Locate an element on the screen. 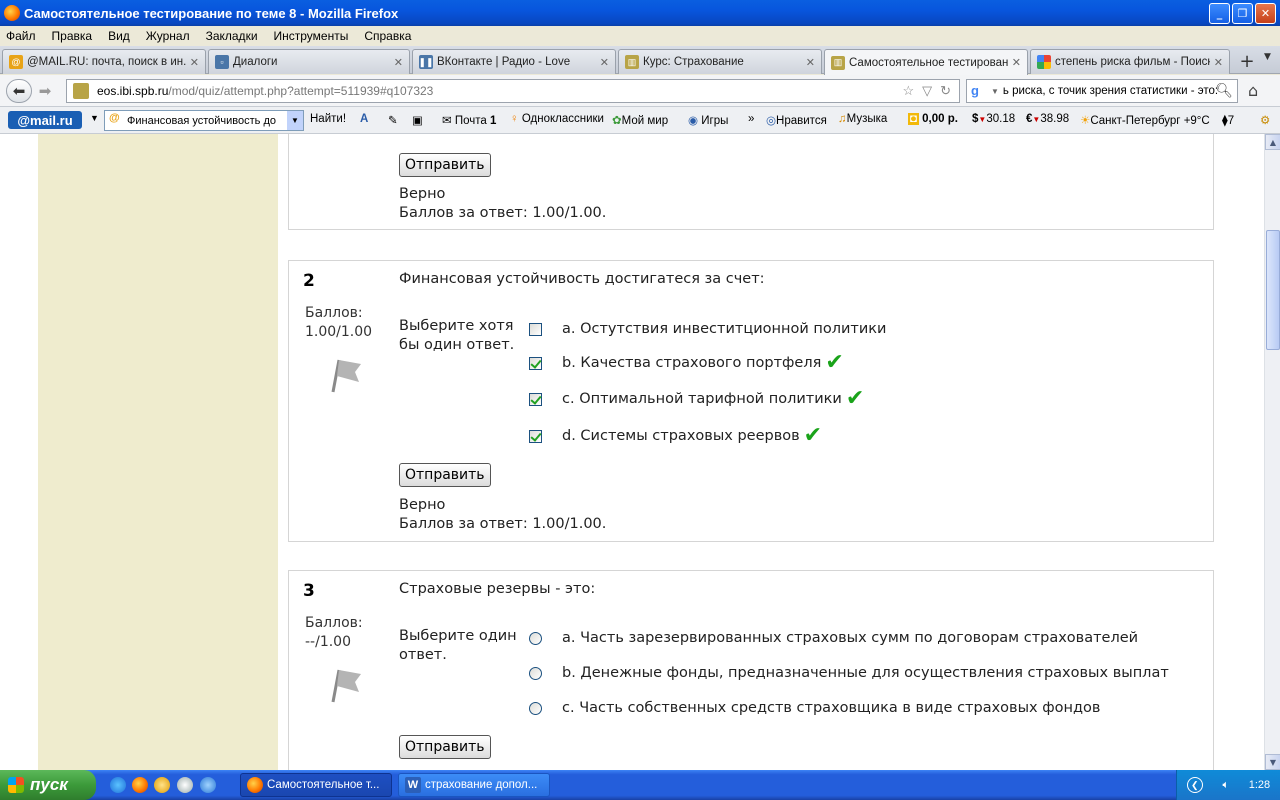 This screenshot has height=800, width=1280. close-button: ✕ is located at coordinates (1265, 13).